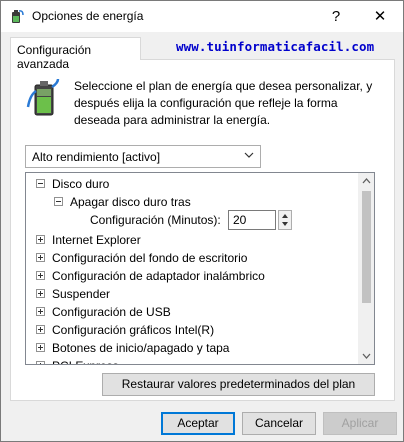  Describe the element at coordinates (111, 312) in the screenshot. I see `tree-item-label: Configuración de USB` at that location.